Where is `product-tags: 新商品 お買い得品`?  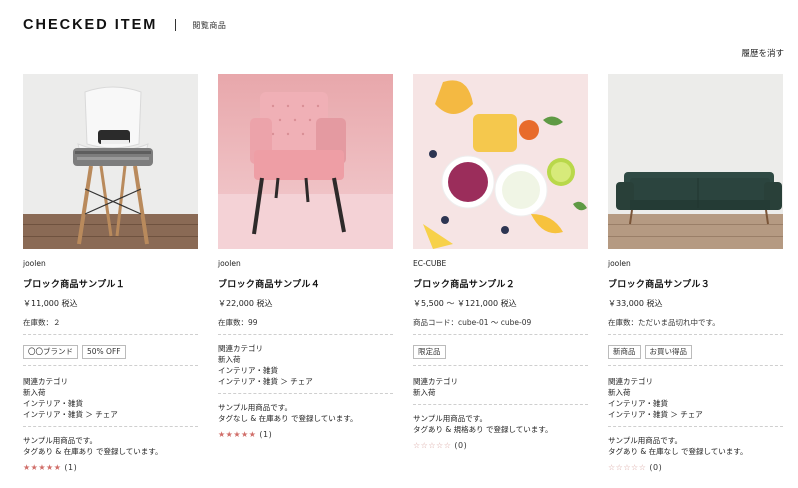 product-tags: 新商品 お買い得品 is located at coordinates (695, 352).